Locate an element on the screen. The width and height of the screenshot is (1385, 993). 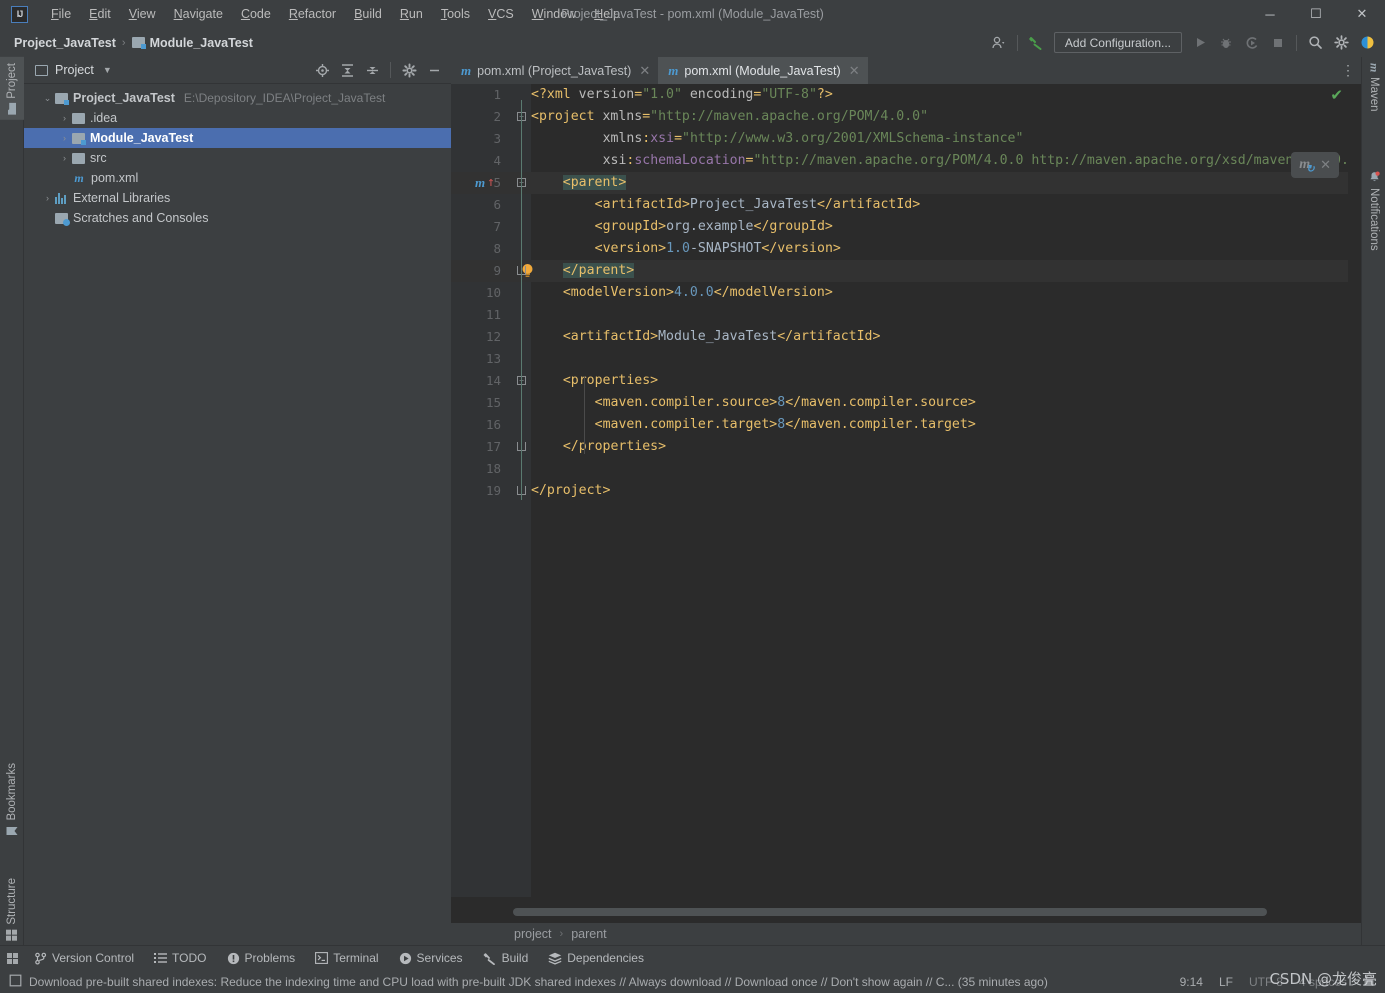
hide-panel-icon is located at coordinates (434, 70).